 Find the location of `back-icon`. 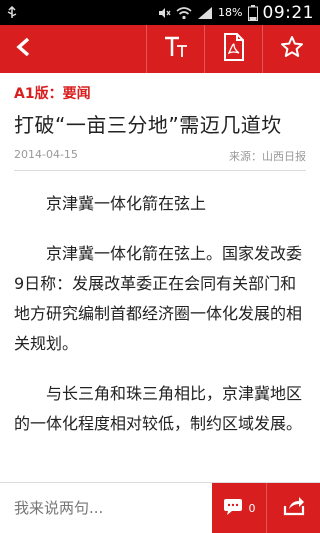

back-icon is located at coordinates (24, 49).